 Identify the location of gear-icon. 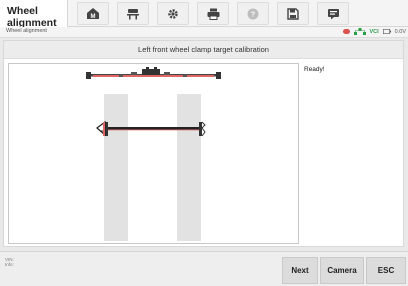
(173, 13).